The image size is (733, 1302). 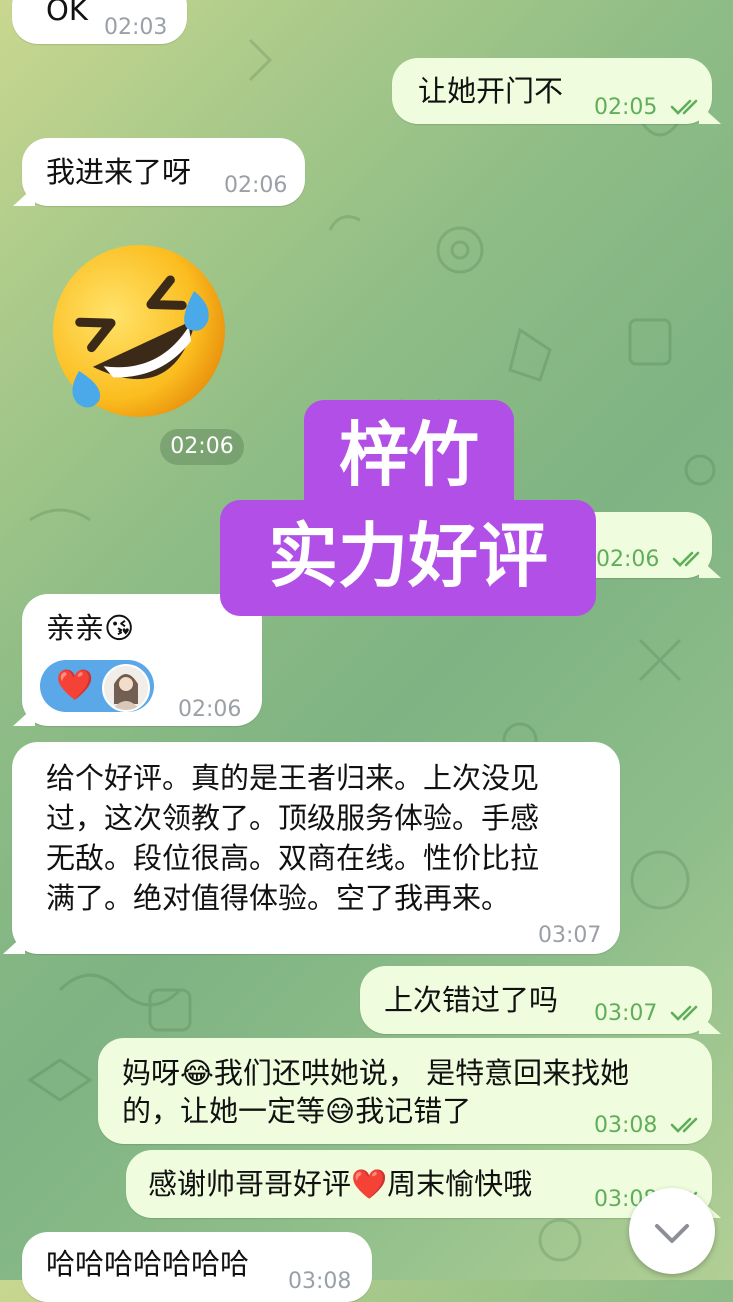 I want to click on message-text: 感谢帅哥哥好评❤️周末愉快哦, so click(x=340, y=1184).